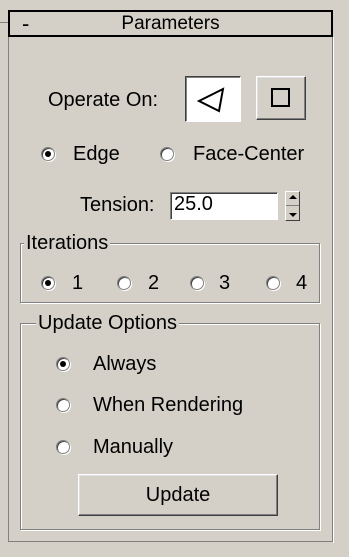 Image resolution: width=349 pixels, height=557 pixels. I want to click on panel-left-tick, so click(4, 22).